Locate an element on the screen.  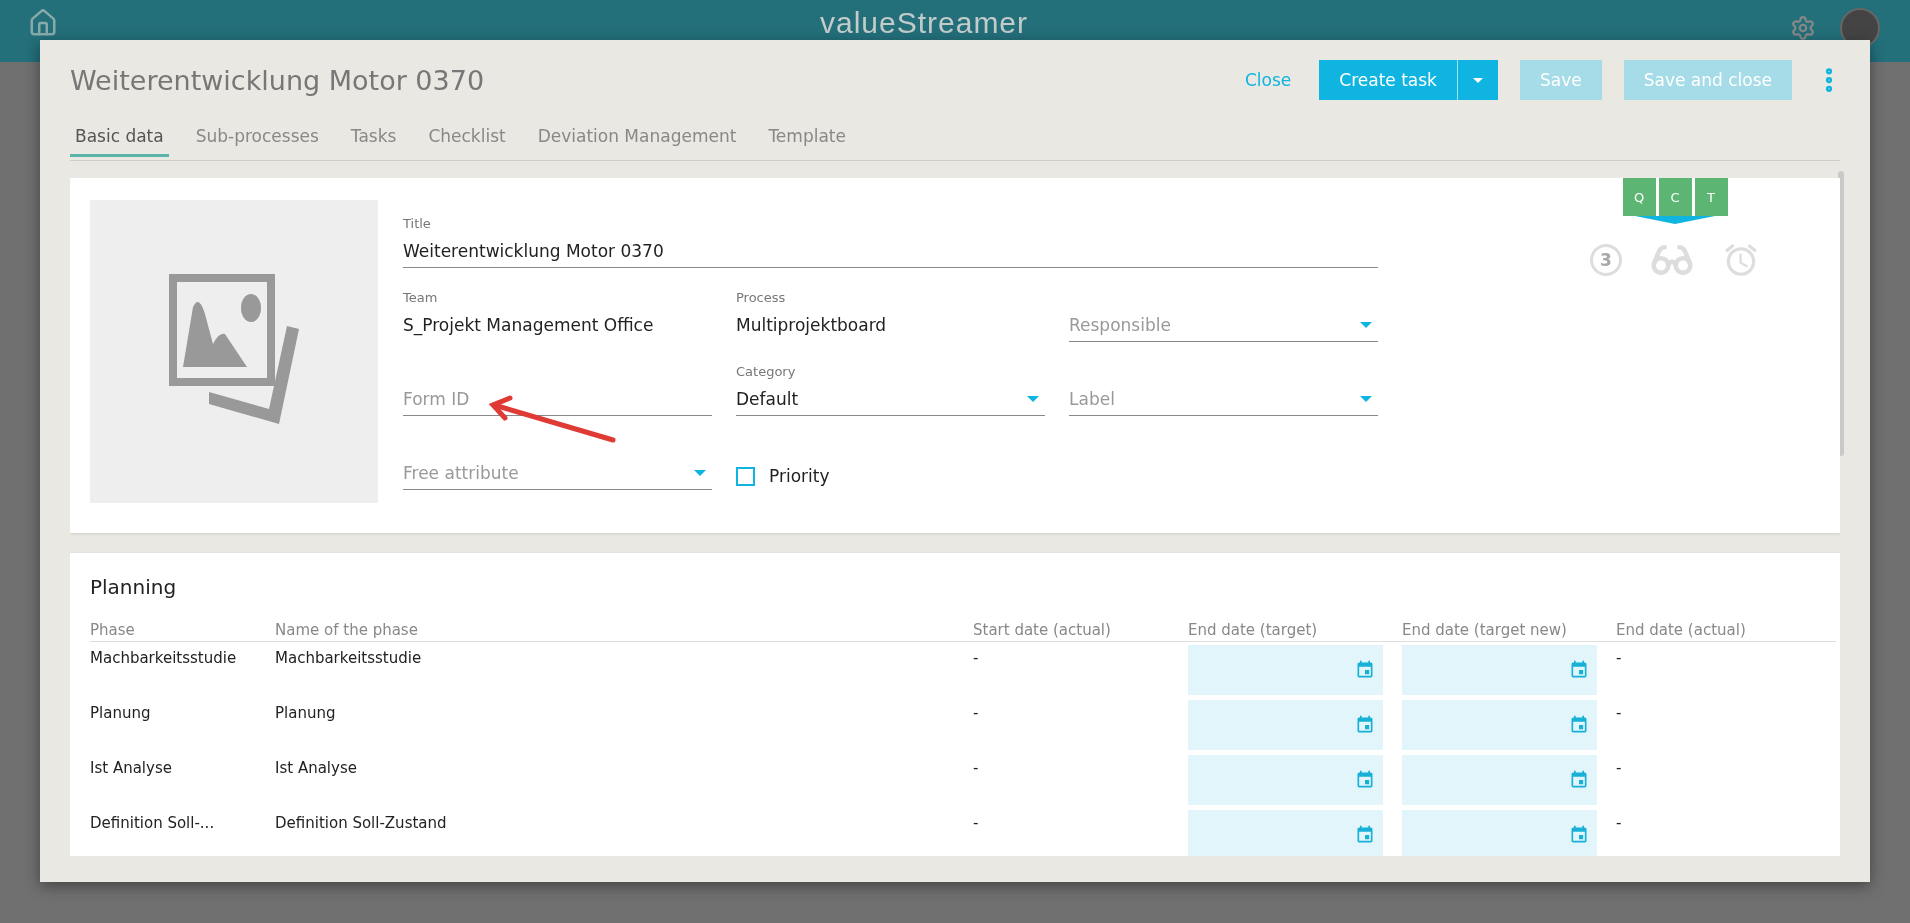
field-value: Multiprojektboard is located at coordinates (812, 325).